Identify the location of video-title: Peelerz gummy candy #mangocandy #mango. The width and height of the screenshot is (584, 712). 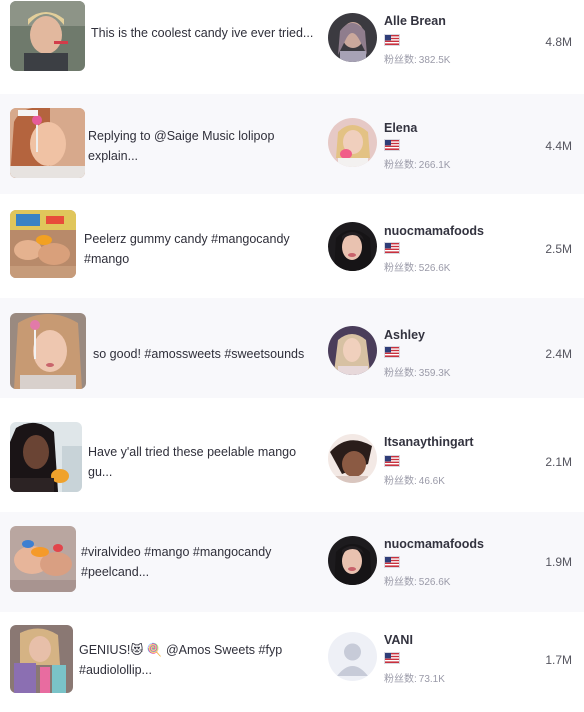
(196, 249).